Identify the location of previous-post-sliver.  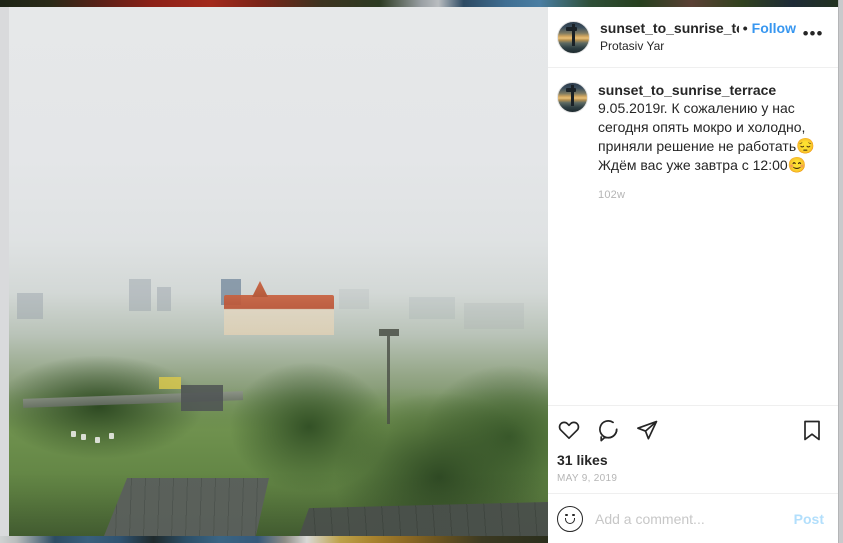
(421, 3).